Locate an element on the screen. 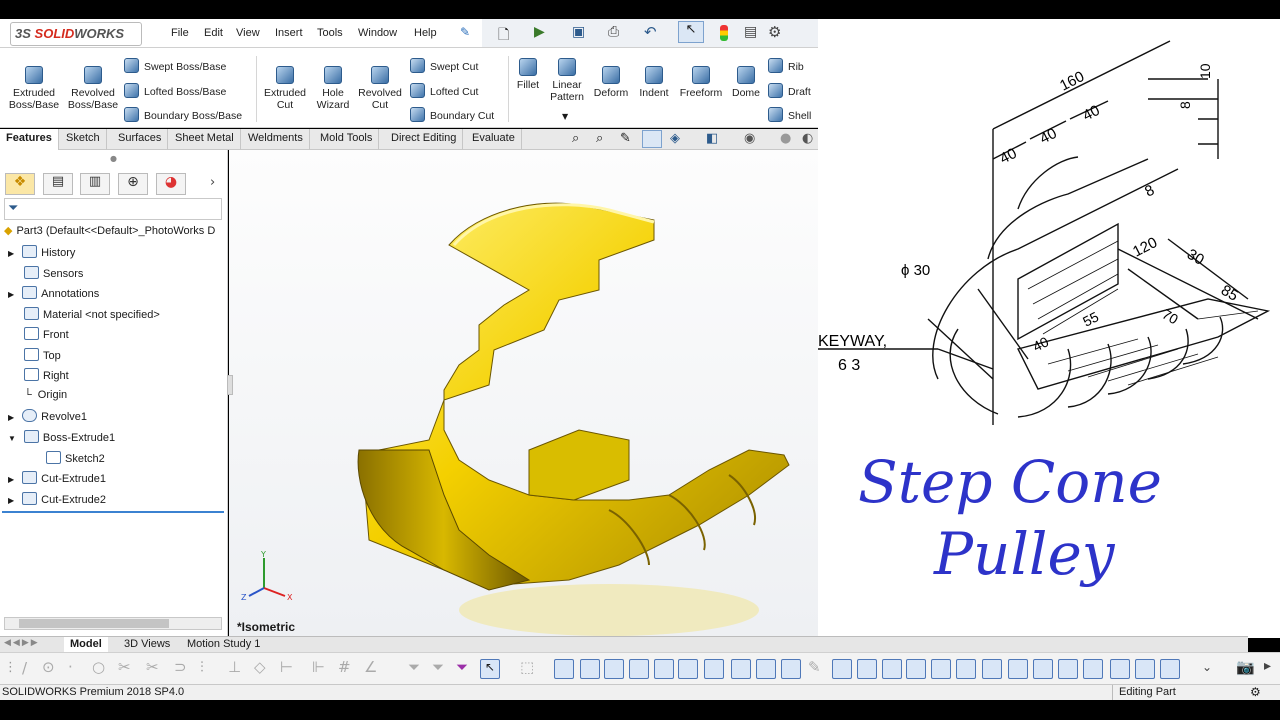 The image size is (1280, 720). tree-item-annotations: ▶ Annotations is located at coordinates (53, 293).